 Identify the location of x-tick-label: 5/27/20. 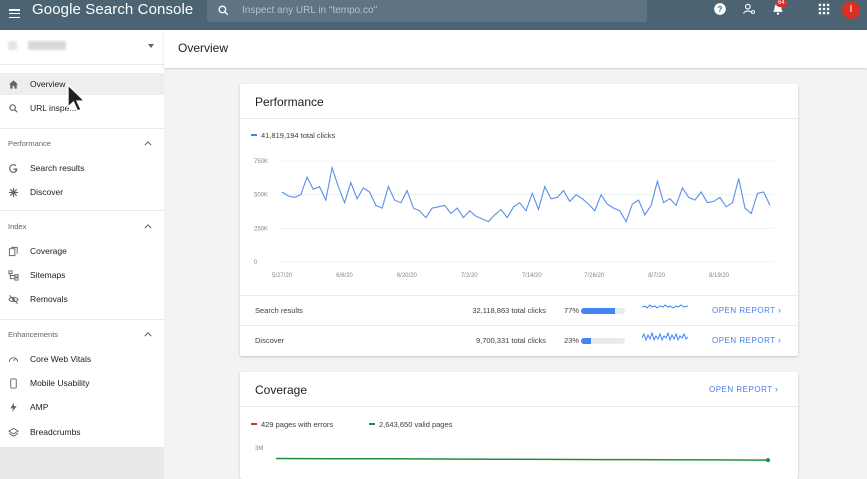
(282, 276).